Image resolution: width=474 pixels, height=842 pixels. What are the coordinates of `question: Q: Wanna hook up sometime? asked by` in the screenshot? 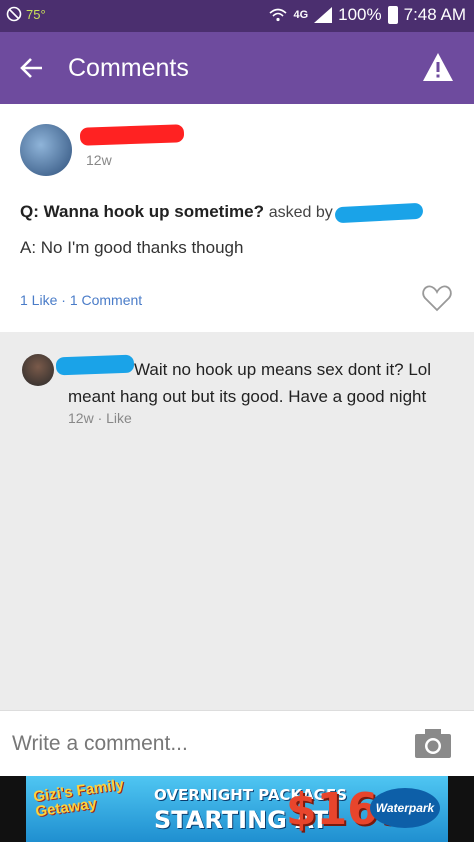 It's located at (222, 212).